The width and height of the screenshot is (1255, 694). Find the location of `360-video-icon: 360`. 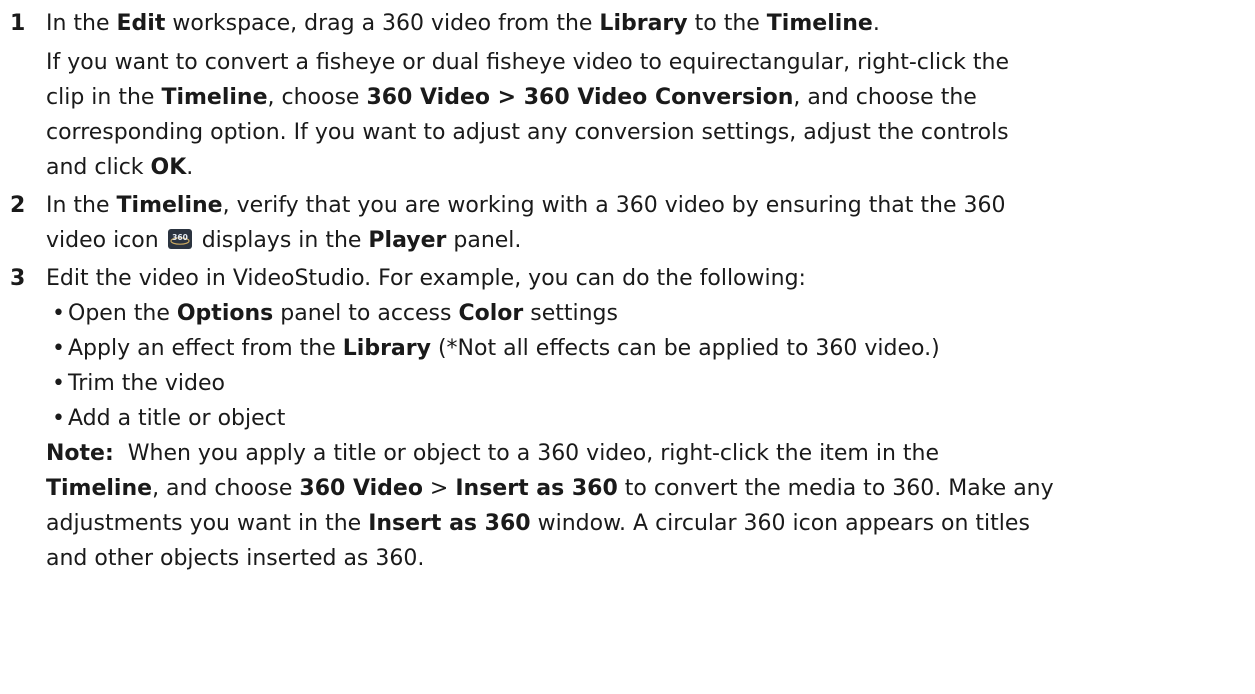

360-video-icon: 360 is located at coordinates (179, 239).